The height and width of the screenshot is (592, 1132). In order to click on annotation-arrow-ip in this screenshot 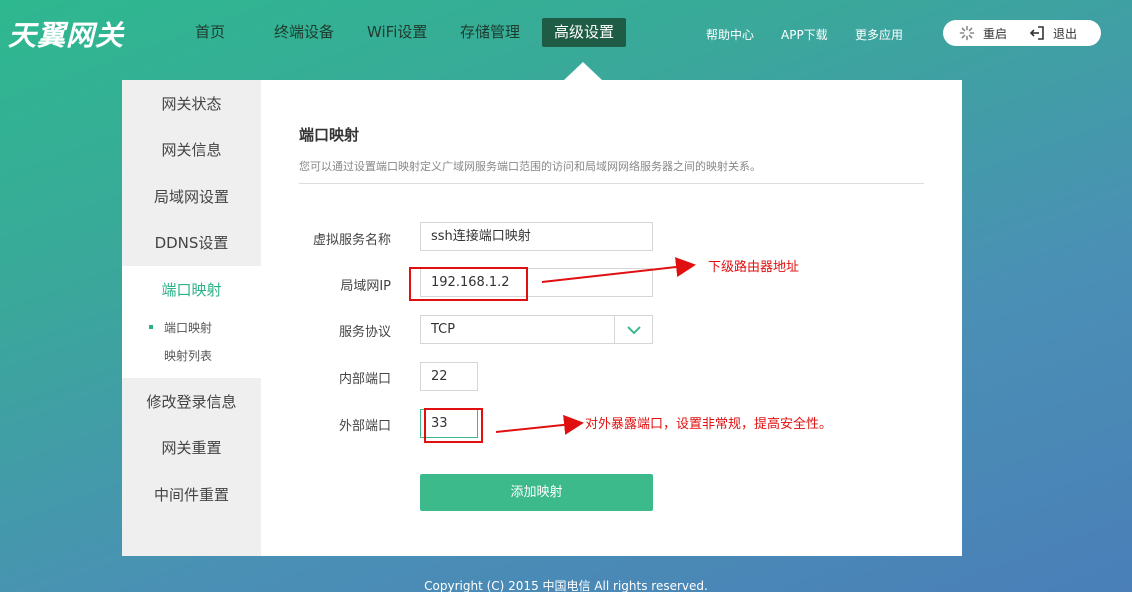, I will do `click(618, 270)`.